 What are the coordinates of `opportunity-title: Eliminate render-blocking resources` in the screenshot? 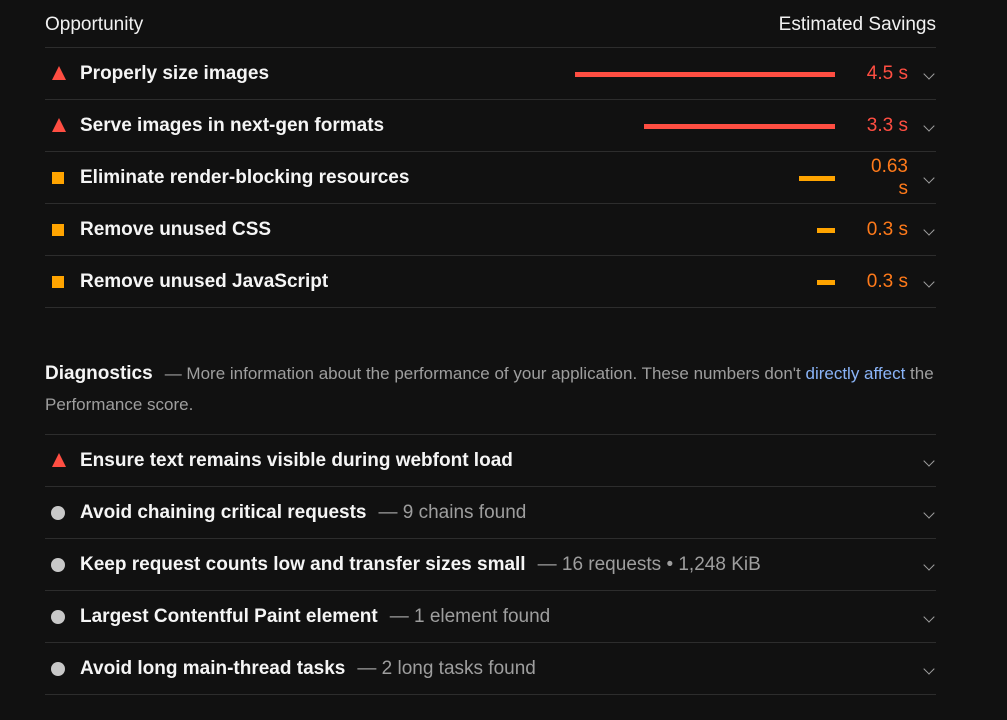 It's located at (245, 177).